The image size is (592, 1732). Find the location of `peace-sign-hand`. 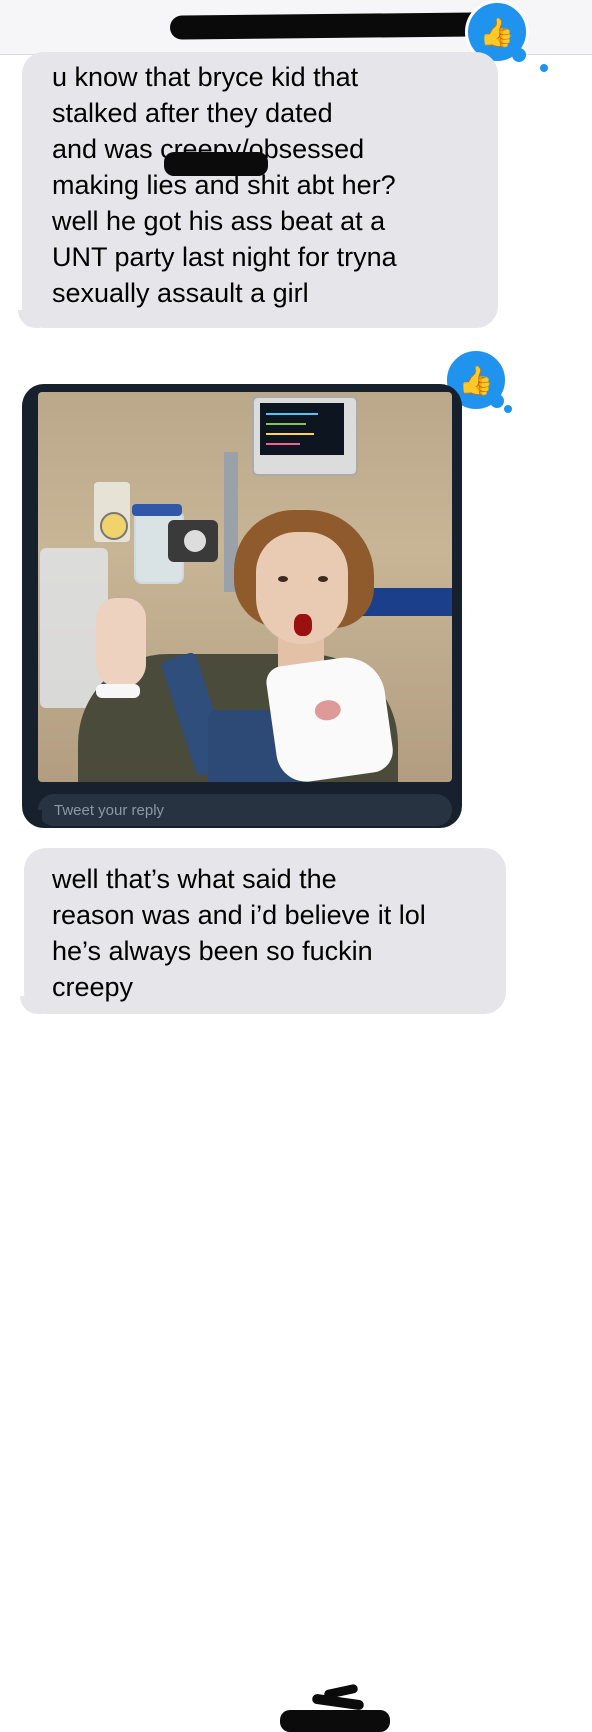

peace-sign-hand is located at coordinates (121, 643).